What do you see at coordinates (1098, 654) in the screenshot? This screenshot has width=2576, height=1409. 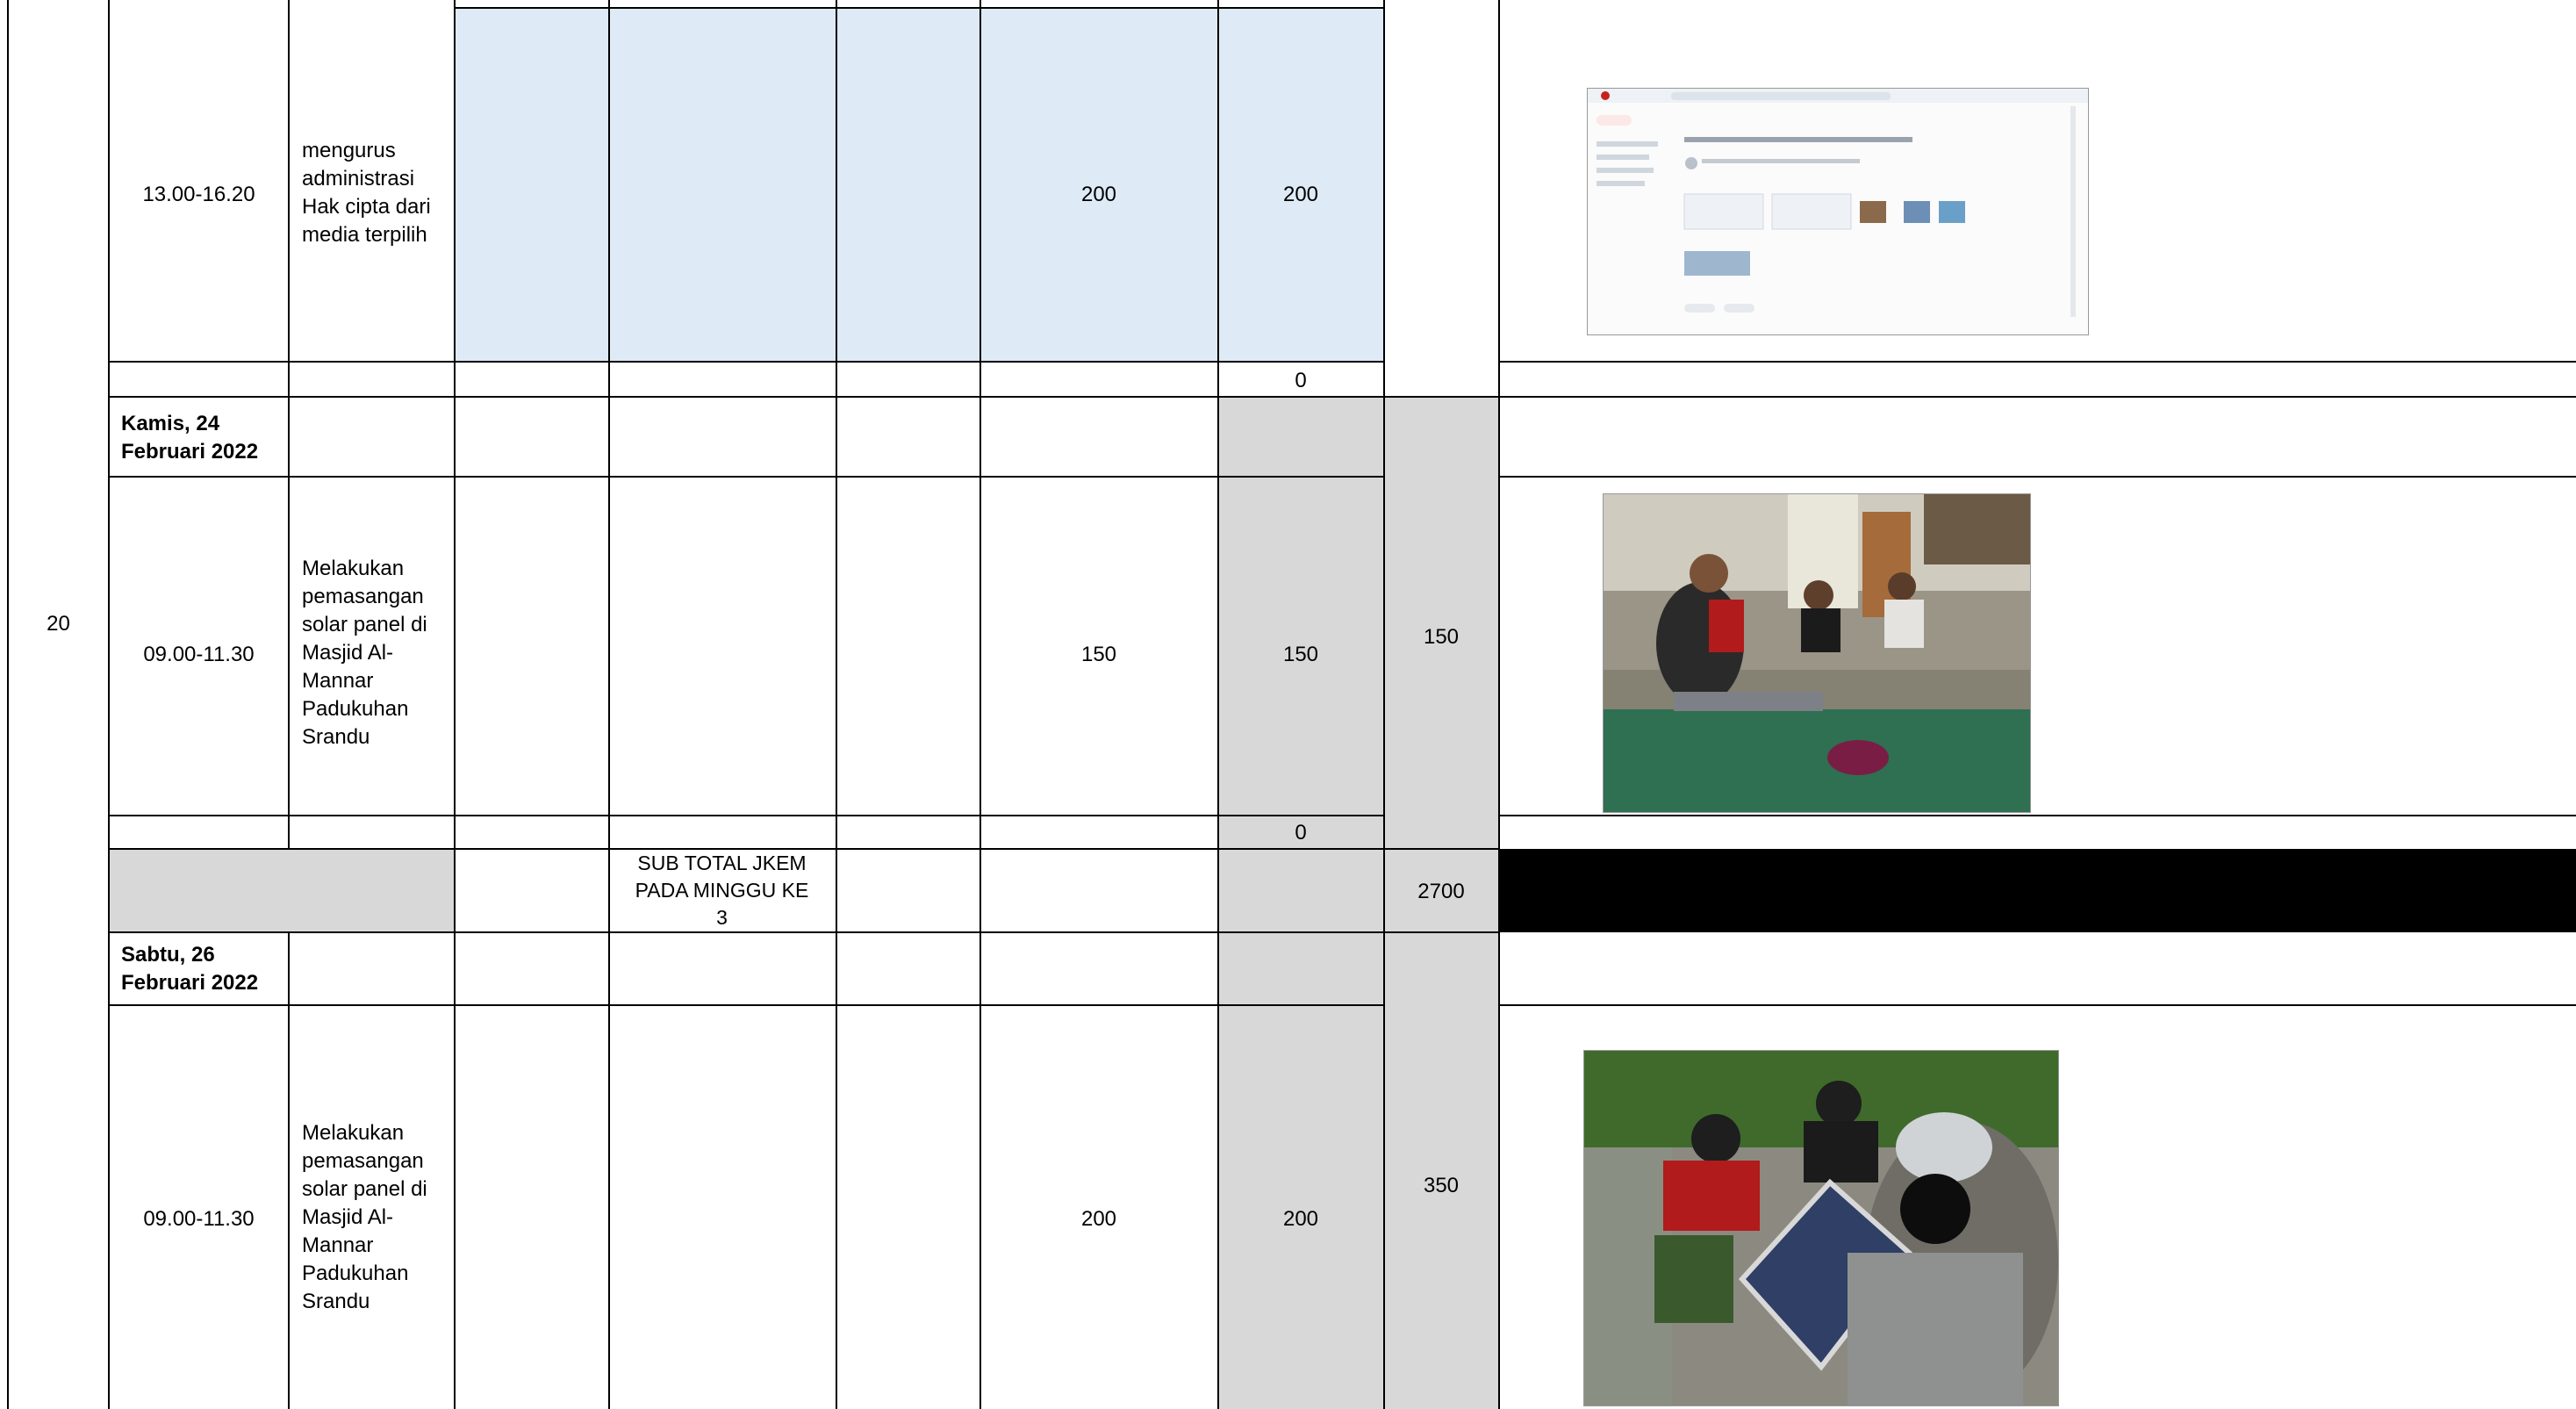 I see `value-cell: 150` at bounding box center [1098, 654].